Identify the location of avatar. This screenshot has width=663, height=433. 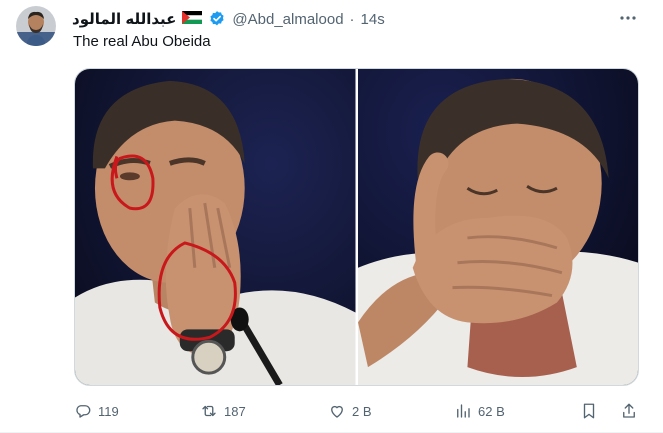
(36, 26).